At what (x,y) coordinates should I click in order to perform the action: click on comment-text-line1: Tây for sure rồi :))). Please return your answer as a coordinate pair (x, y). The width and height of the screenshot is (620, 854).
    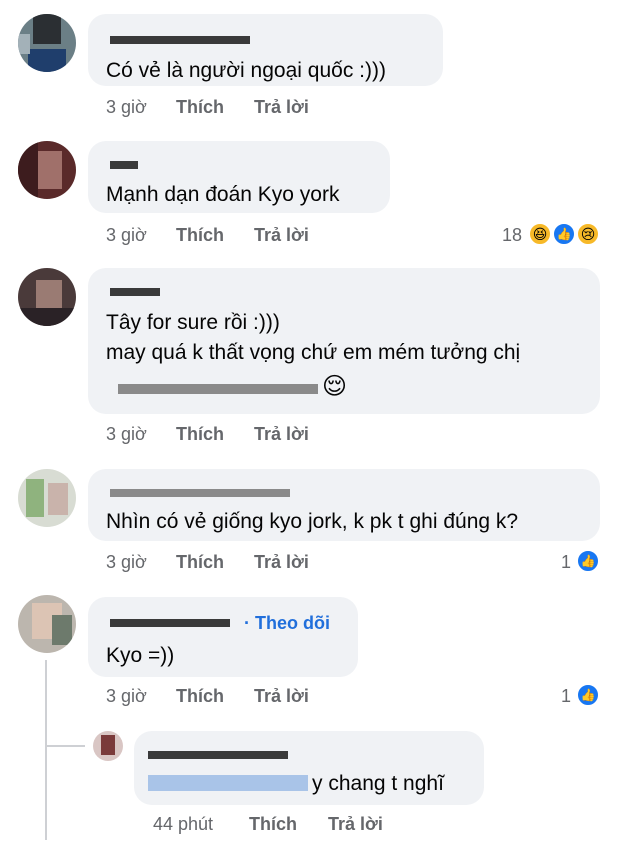
    Looking at the image, I should click on (193, 322).